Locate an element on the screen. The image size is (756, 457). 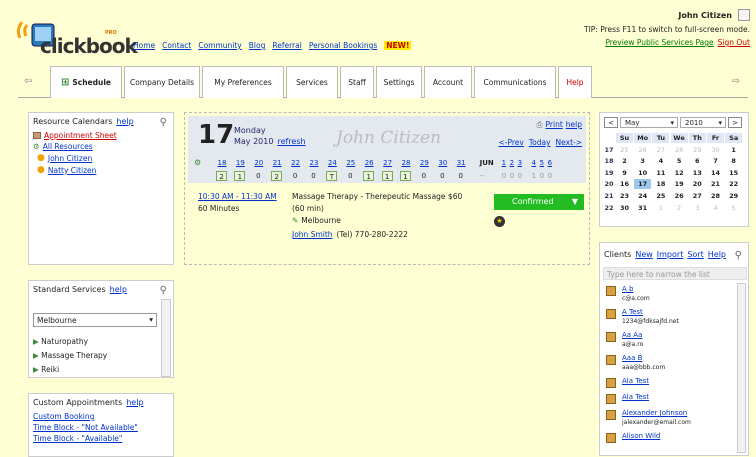
import-client-link: Import is located at coordinates (670, 254).